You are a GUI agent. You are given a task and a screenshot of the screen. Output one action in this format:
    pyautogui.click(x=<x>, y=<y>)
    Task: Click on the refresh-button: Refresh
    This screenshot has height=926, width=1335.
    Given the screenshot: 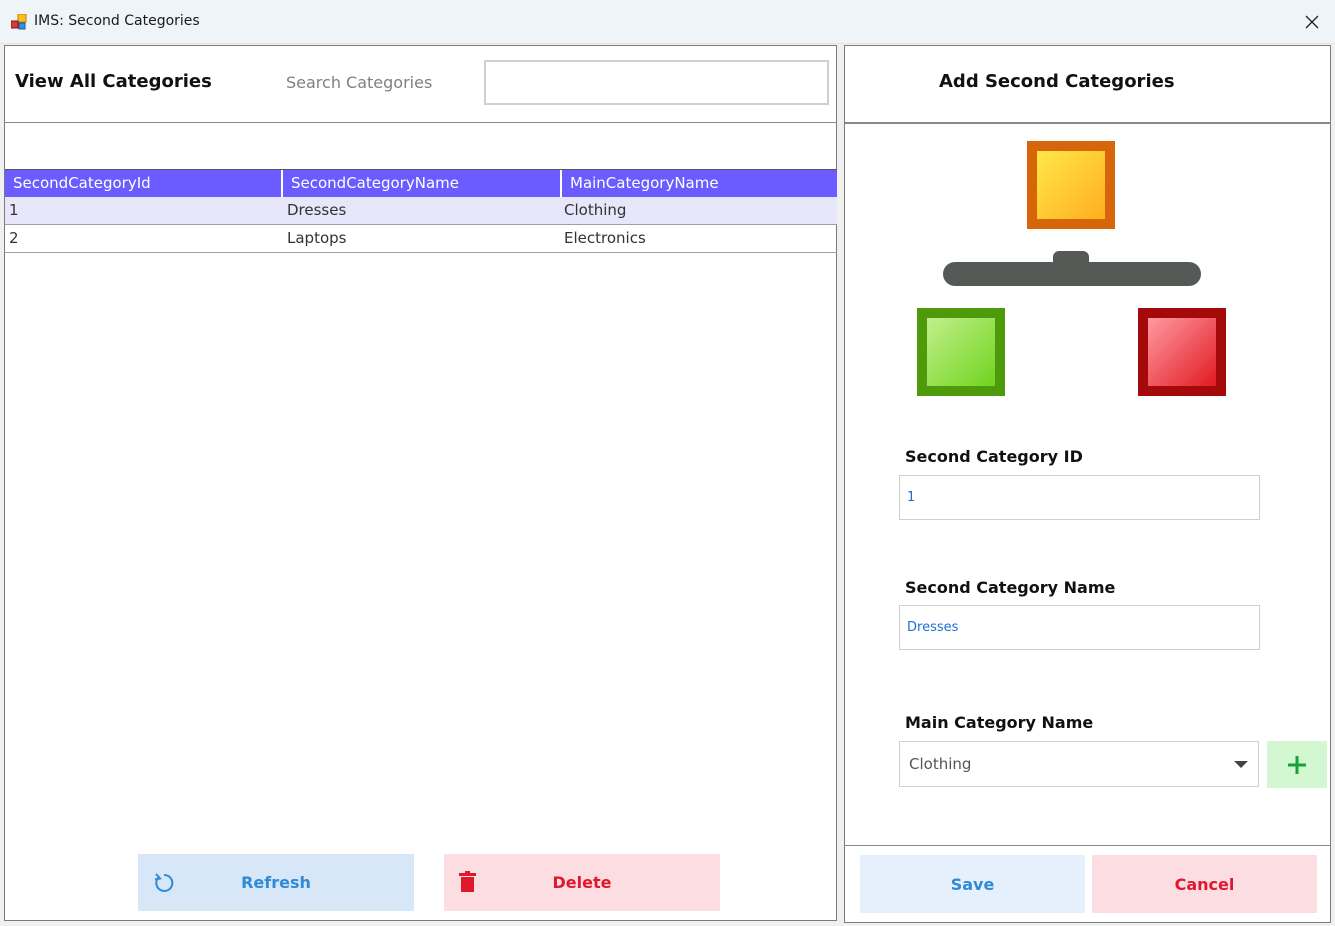 What is the action you would take?
    pyautogui.click(x=276, y=882)
    